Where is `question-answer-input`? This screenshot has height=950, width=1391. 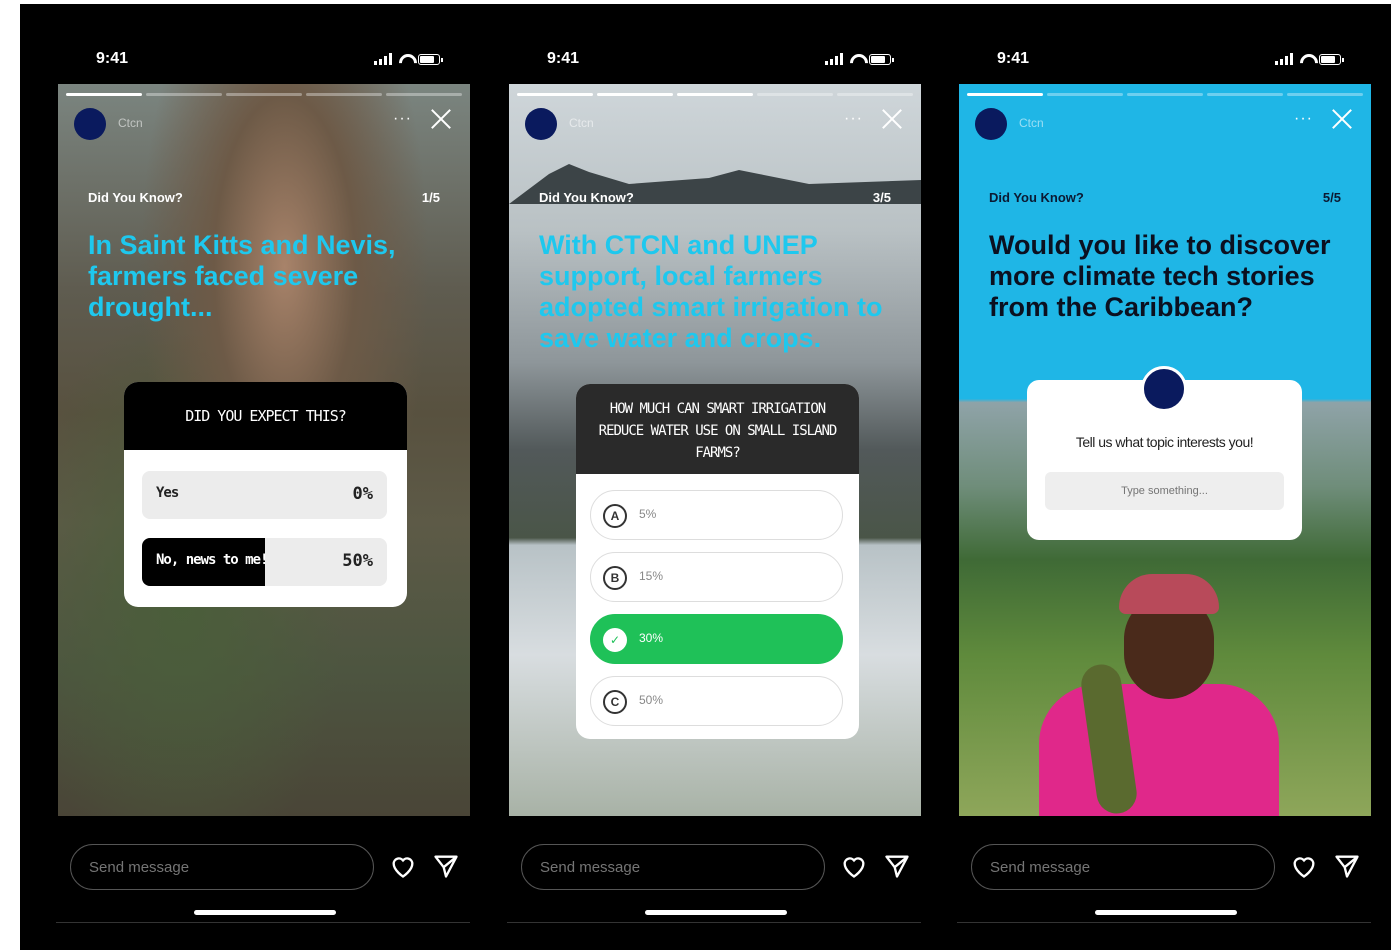
question-answer-input is located at coordinates (1164, 491).